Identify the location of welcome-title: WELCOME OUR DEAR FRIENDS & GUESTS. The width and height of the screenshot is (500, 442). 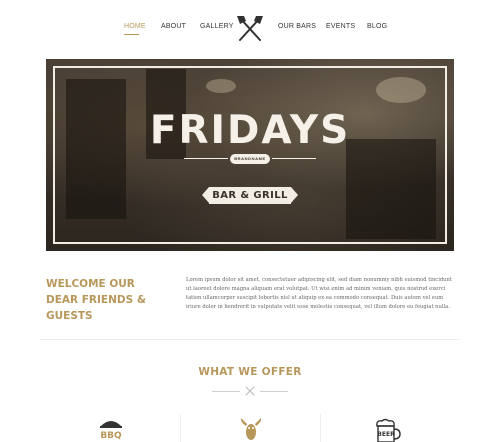
(96, 300).